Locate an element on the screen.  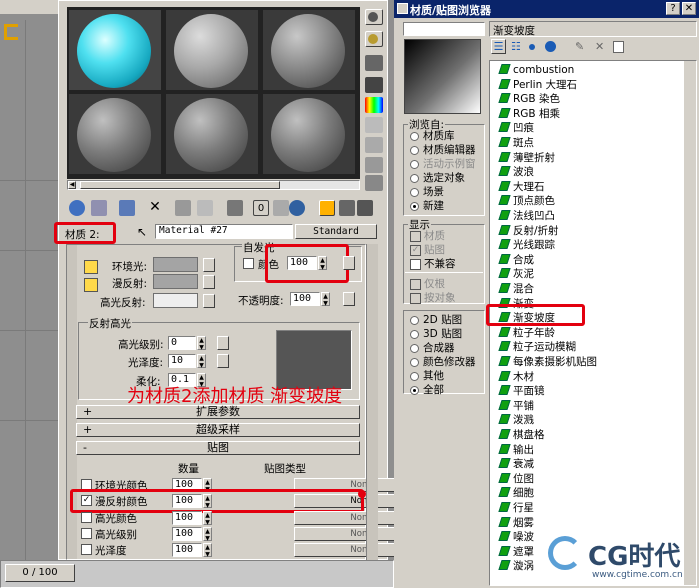
pick-material-icon: ↖ is located at coordinates (144, 232).